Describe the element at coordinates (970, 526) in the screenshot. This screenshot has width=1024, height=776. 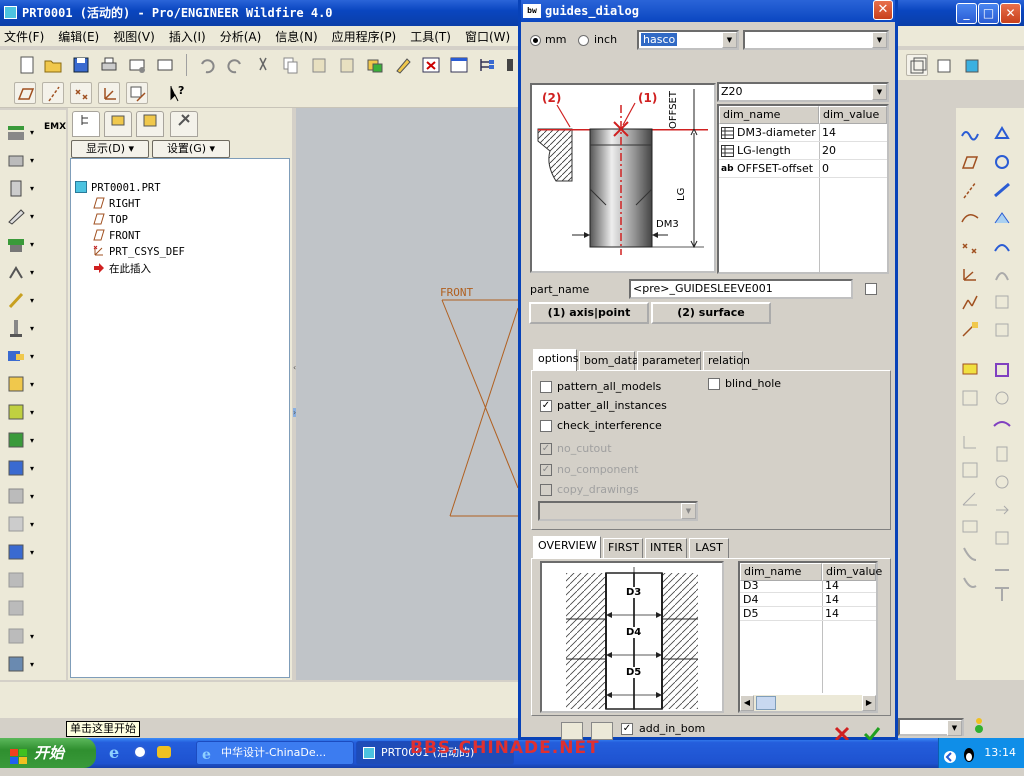
I see `edit-datum-icon` at that location.